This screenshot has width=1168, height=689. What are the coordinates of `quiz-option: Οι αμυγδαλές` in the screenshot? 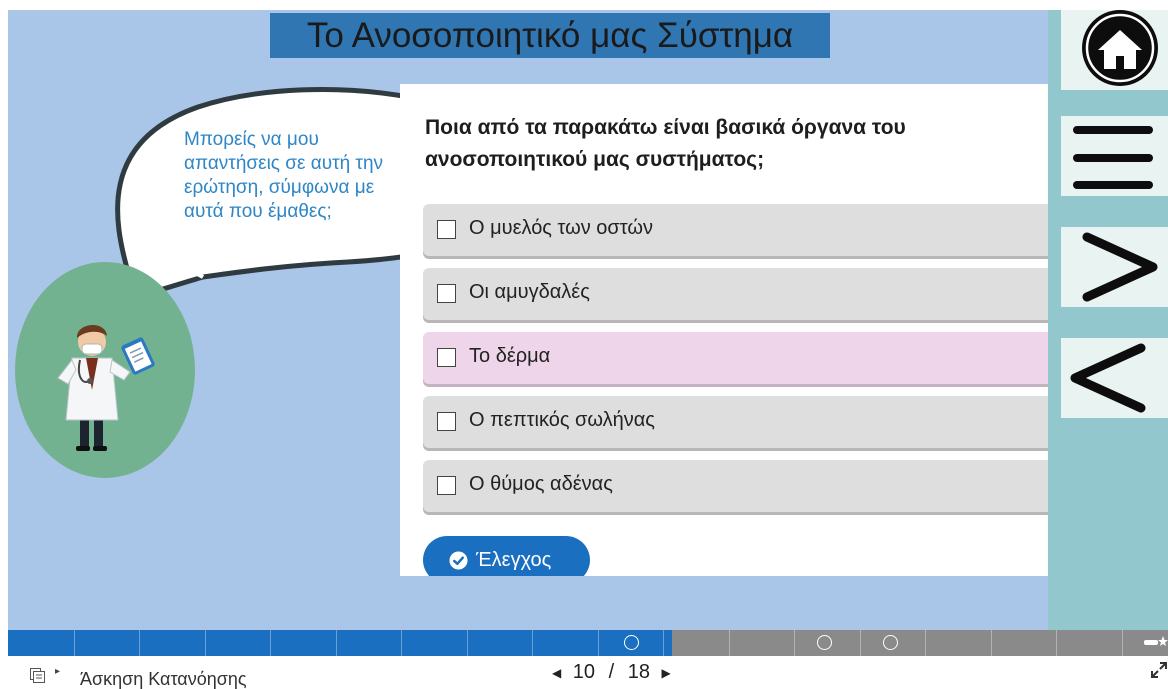 It's located at (739, 294).